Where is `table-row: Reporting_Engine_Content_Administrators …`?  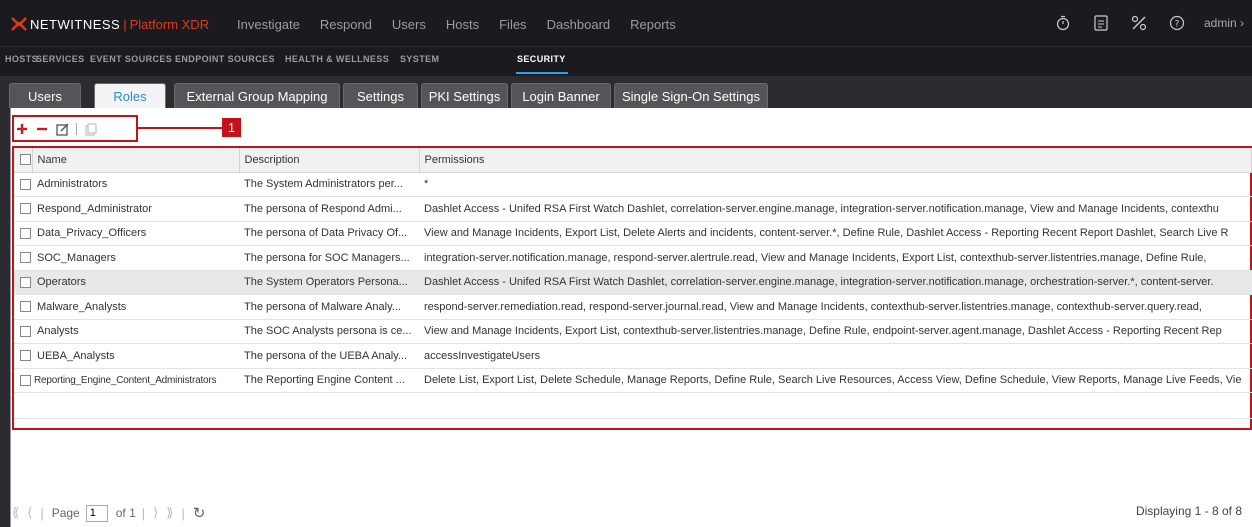 table-row: Reporting_Engine_Content_Administrators … is located at coordinates (633, 380).